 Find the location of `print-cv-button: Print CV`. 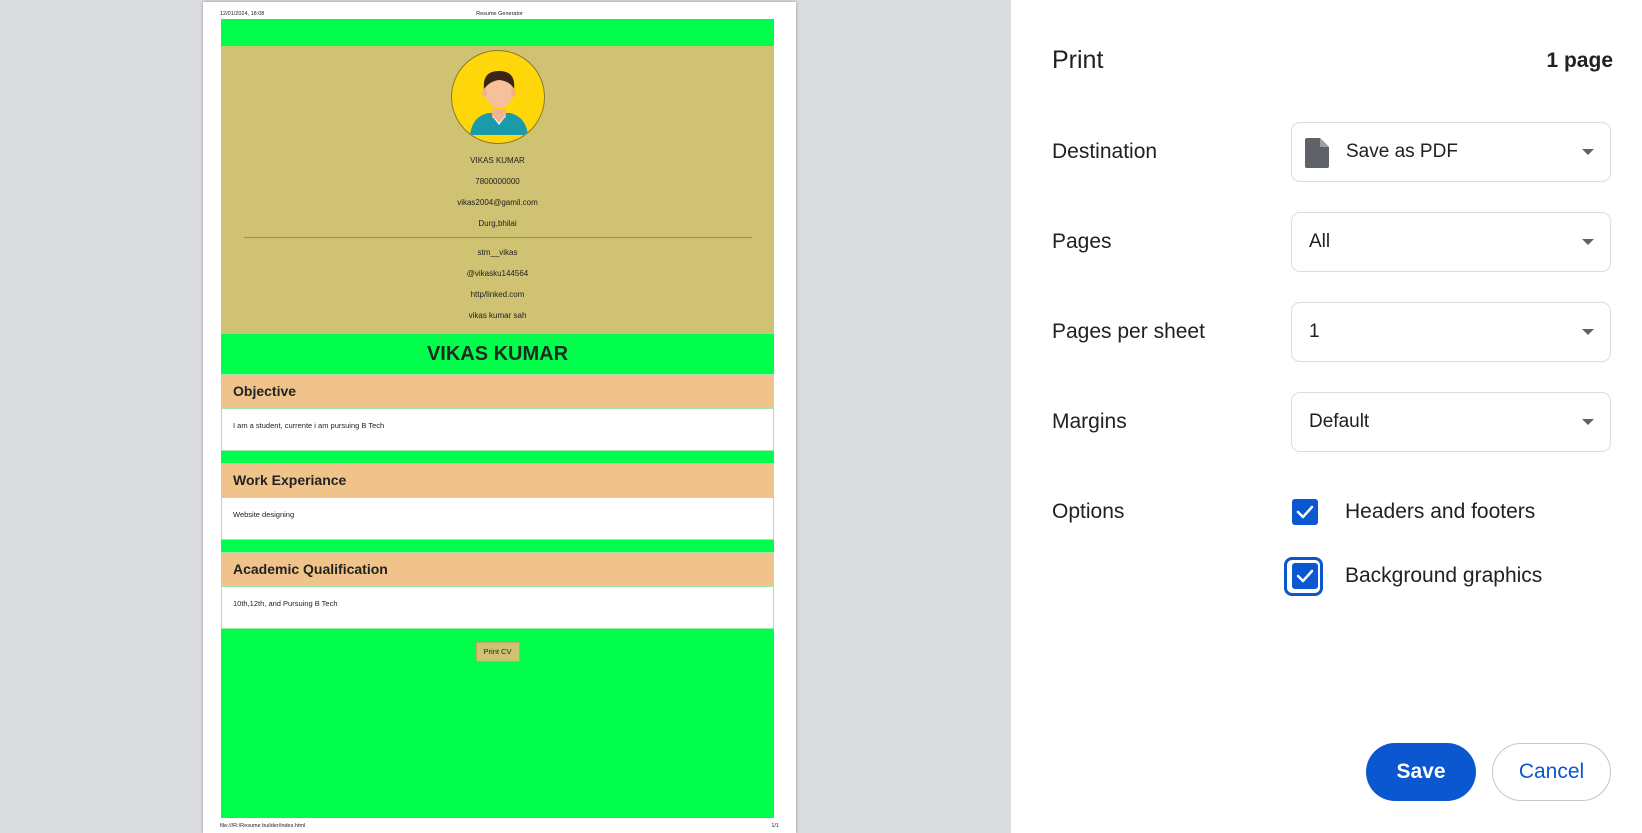

print-cv-button: Print CV is located at coordinates (497, 652).